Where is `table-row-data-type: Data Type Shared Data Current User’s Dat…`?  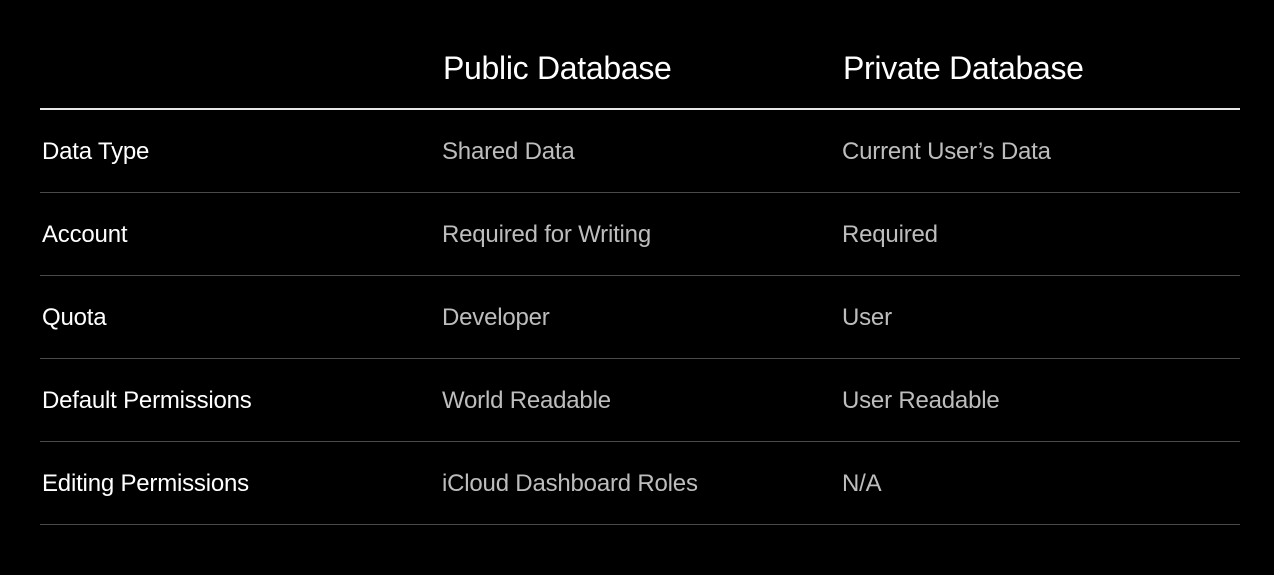 table-row-data-type: Data Type Shared Data Current User’s Dat… is located at coordinates (640, 151).